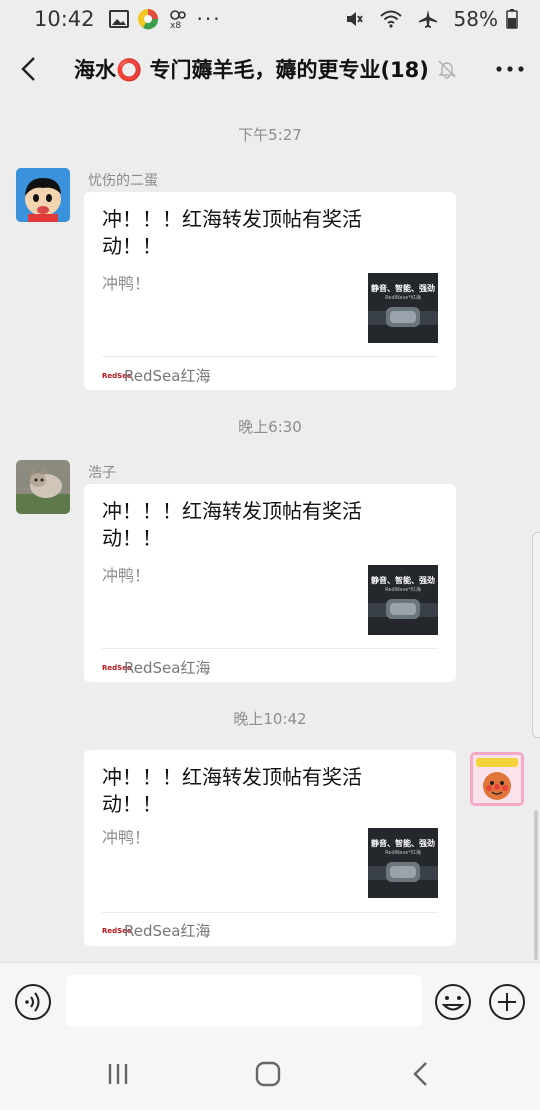  Describe the element at coordinates (512, 19) in the screenshot. I see `battery-icon` at that location.